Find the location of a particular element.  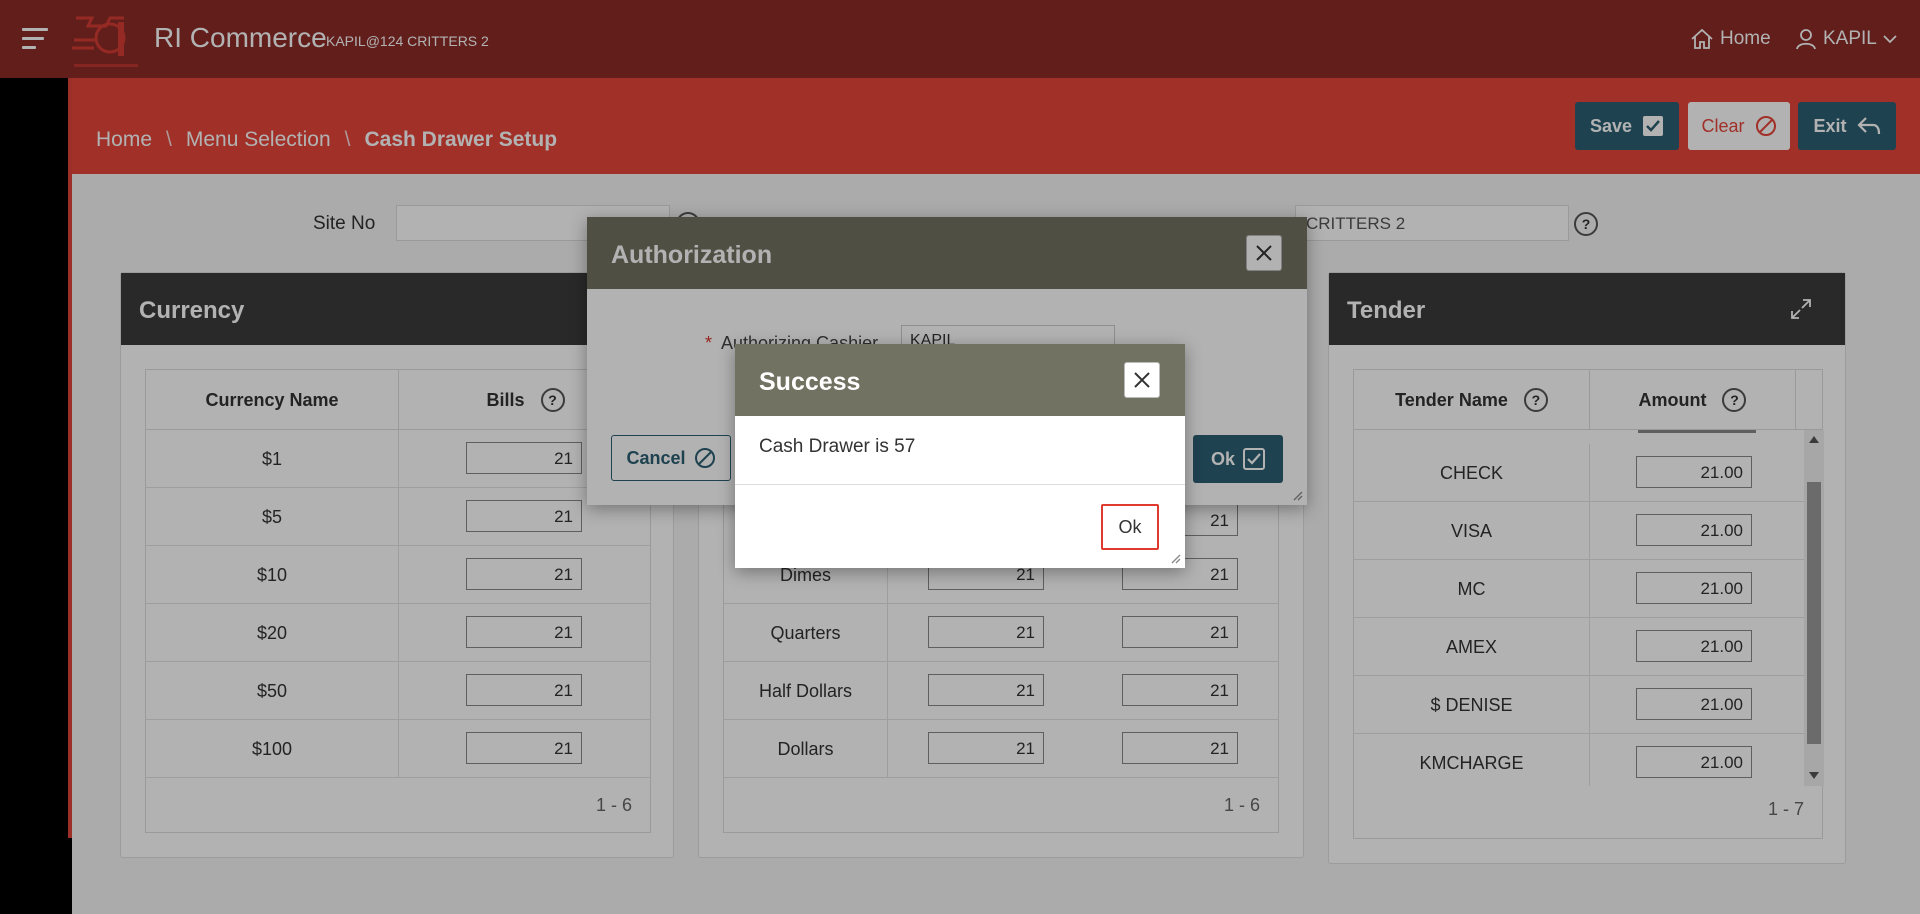

success-dialog-title: Success is located at coordinates (960, 380).